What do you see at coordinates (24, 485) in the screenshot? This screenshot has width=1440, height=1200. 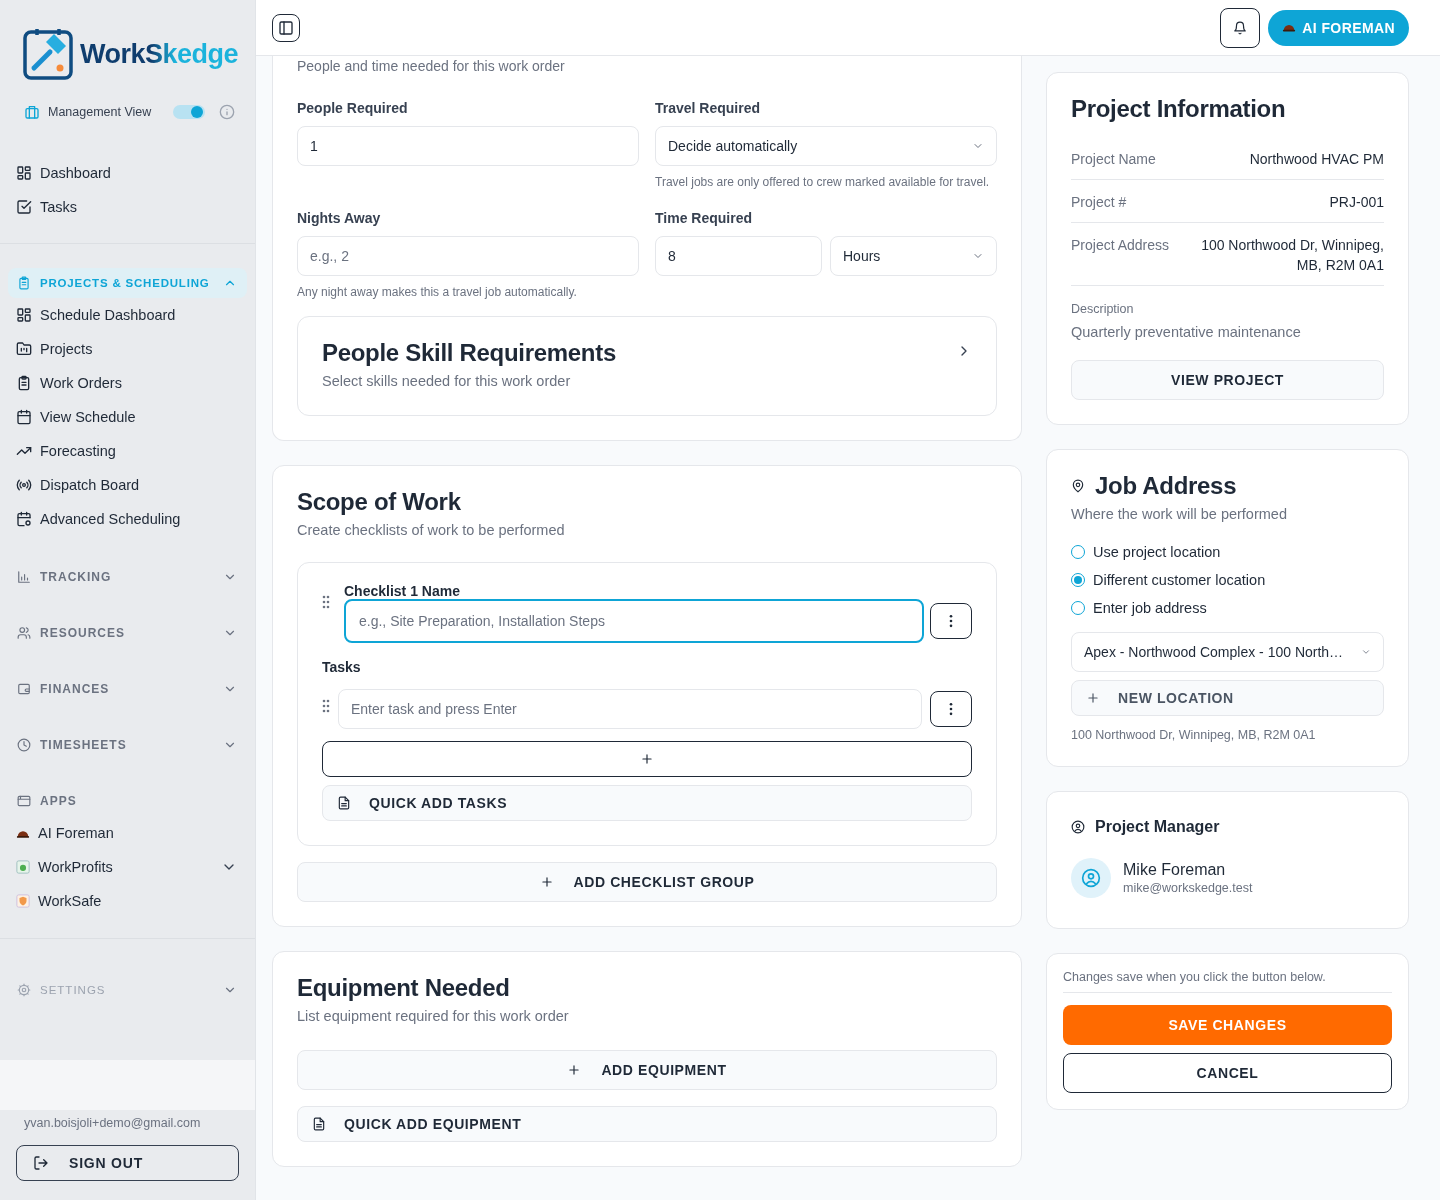 I see `broadcast-icon` at bounding box center [24, 485].